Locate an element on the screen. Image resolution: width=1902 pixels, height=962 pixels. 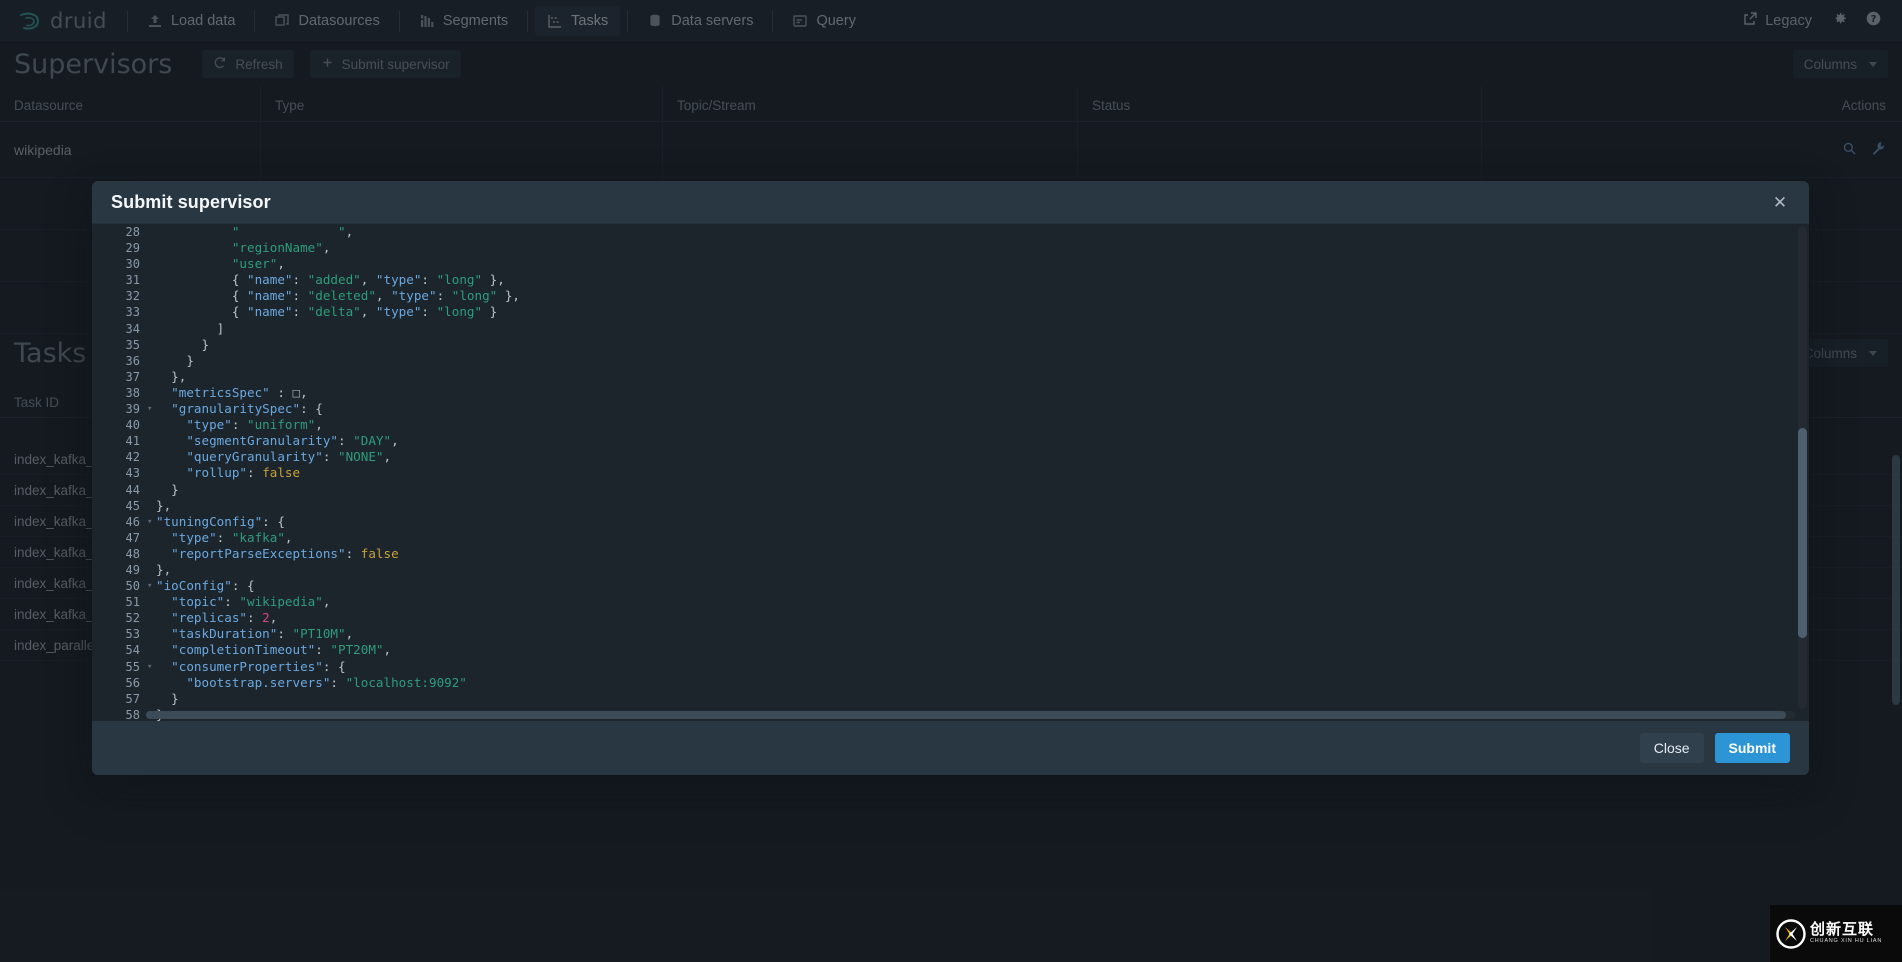
line-content: "queryGranularity": "NONE", is located at coordinates (289, 457).